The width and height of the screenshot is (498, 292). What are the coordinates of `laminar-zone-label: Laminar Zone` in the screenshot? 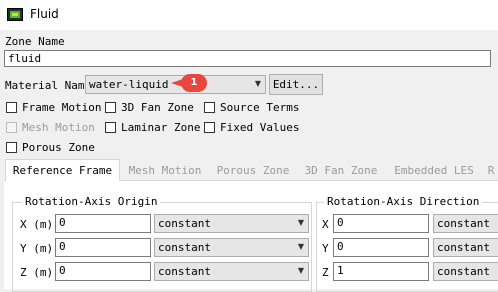 It's located at (161, 127).